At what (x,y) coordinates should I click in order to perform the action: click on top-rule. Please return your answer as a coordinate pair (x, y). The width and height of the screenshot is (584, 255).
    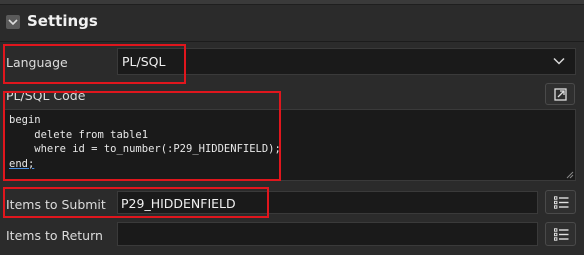
    Looking at the image, I should click on (292, 2).